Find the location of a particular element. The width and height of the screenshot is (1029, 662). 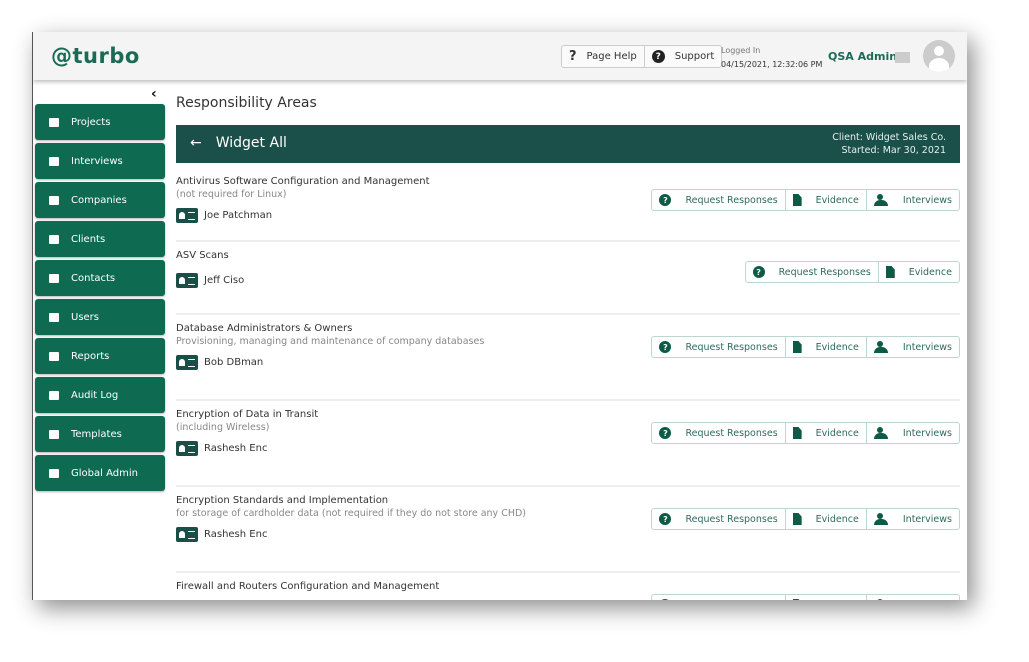

sidebar-item-contacts: Contacts is located at coordinates (100, 278).